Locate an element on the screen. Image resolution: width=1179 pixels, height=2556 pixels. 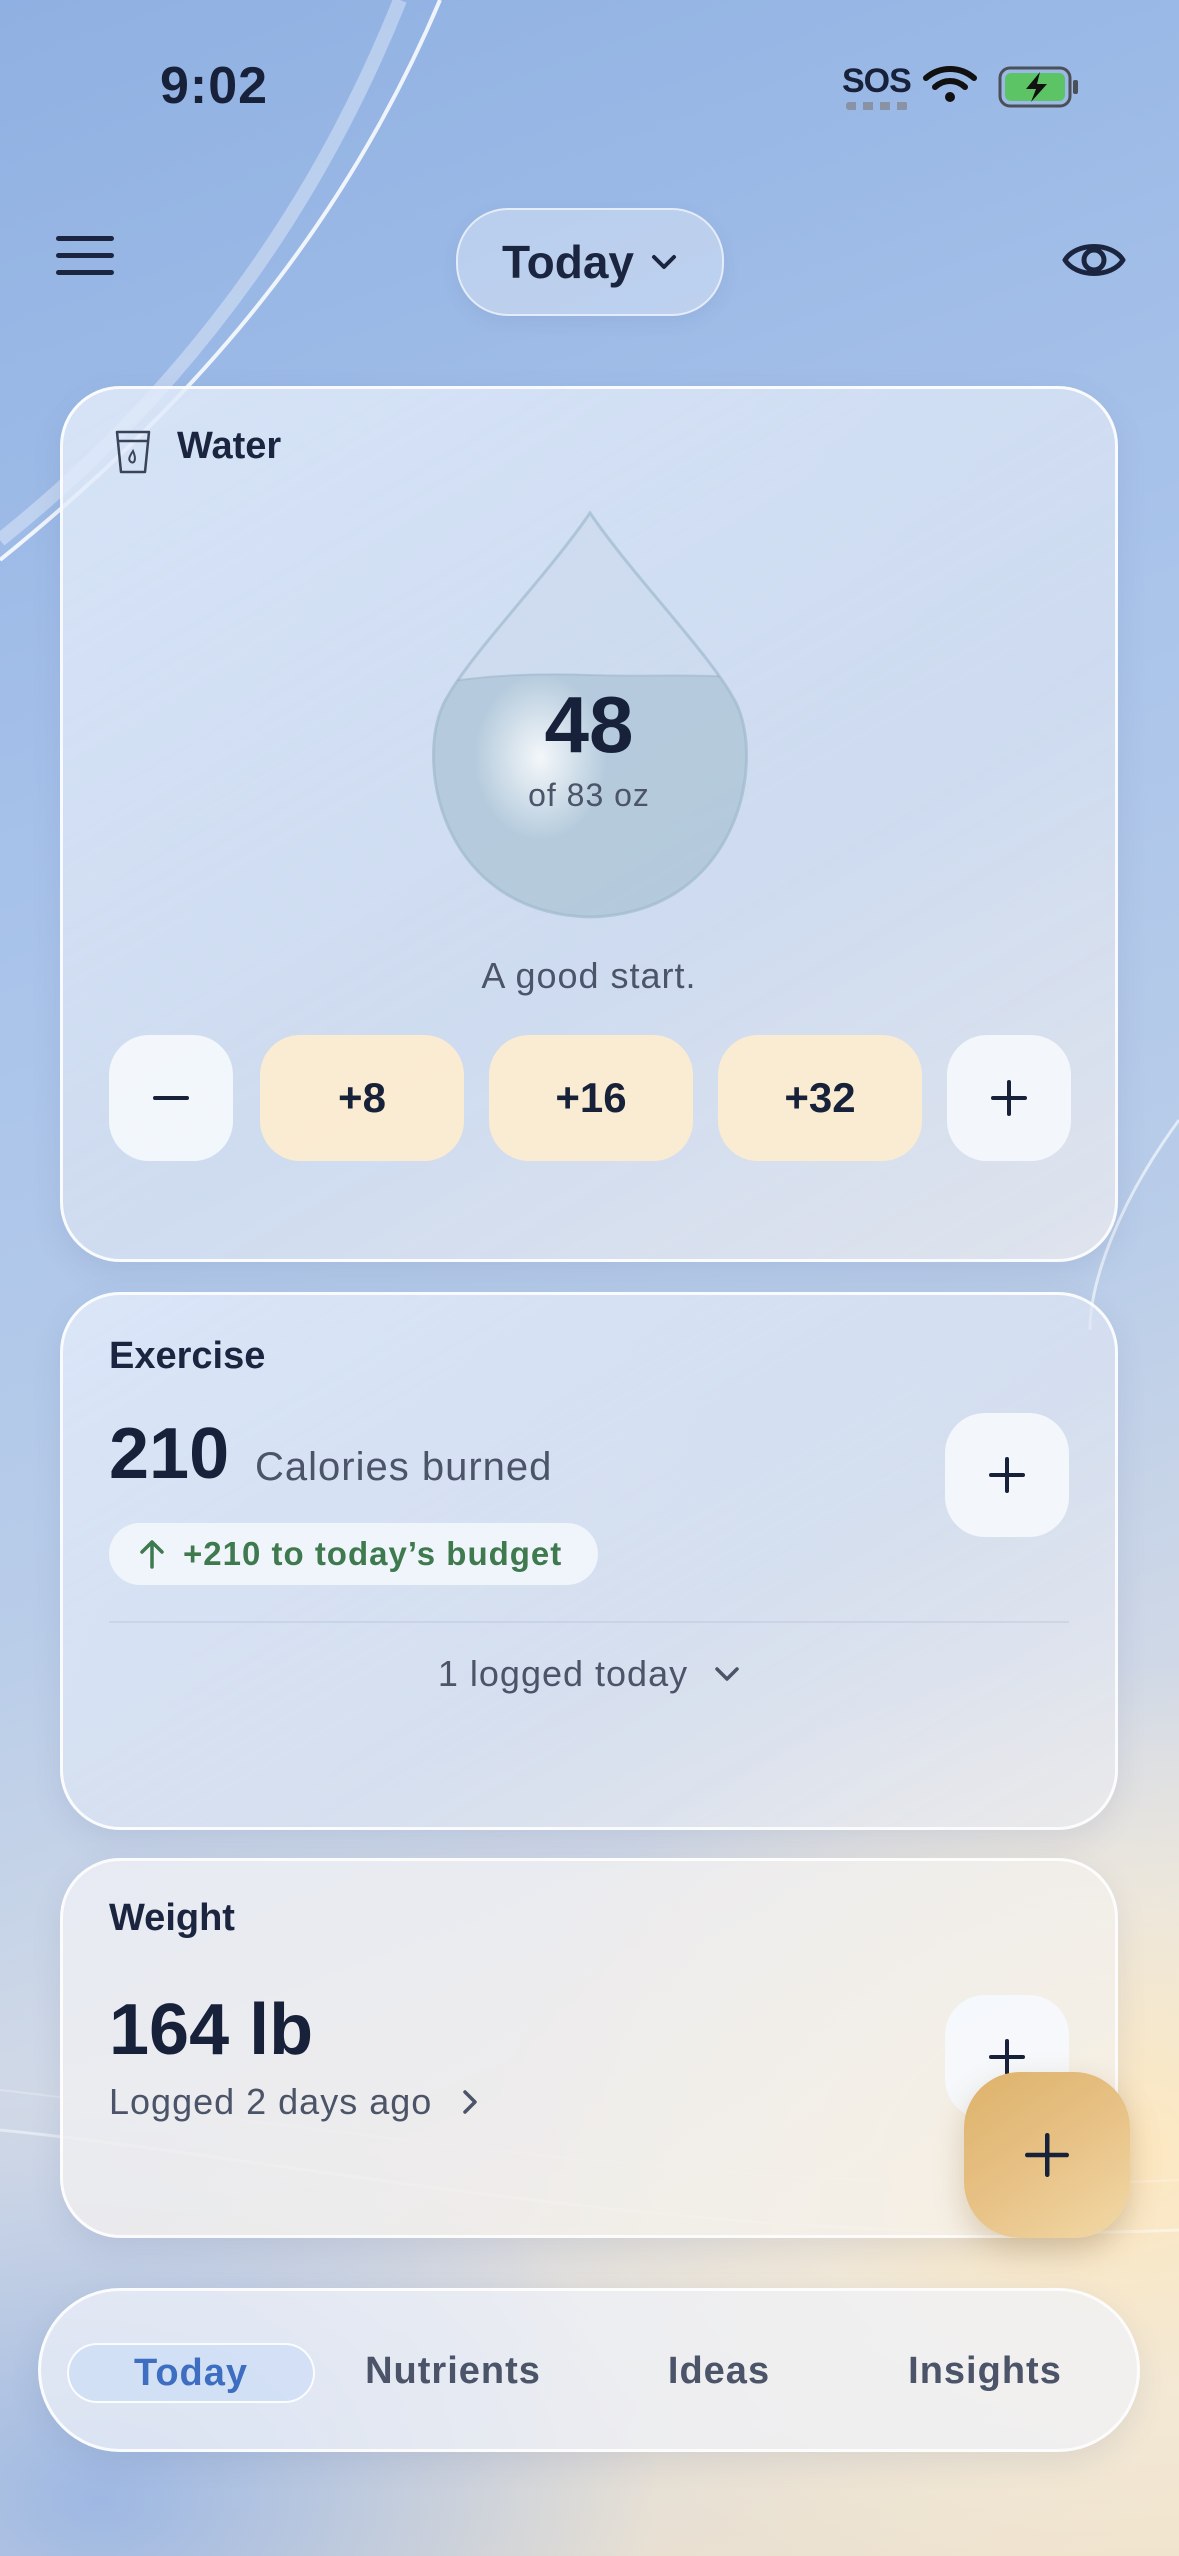
tab-insights: Insights is located at coordinates (985, 2371).